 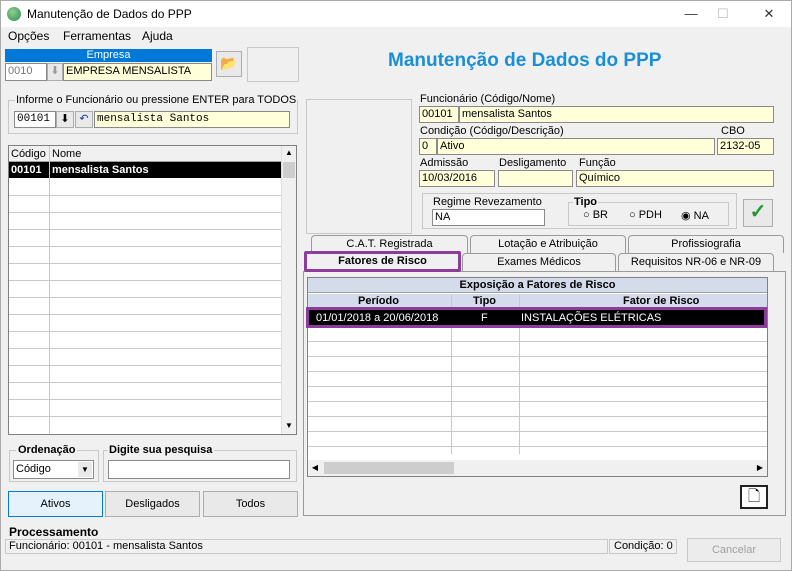 I want to click on radio-br-label: BR, so click(x=600, y=215).